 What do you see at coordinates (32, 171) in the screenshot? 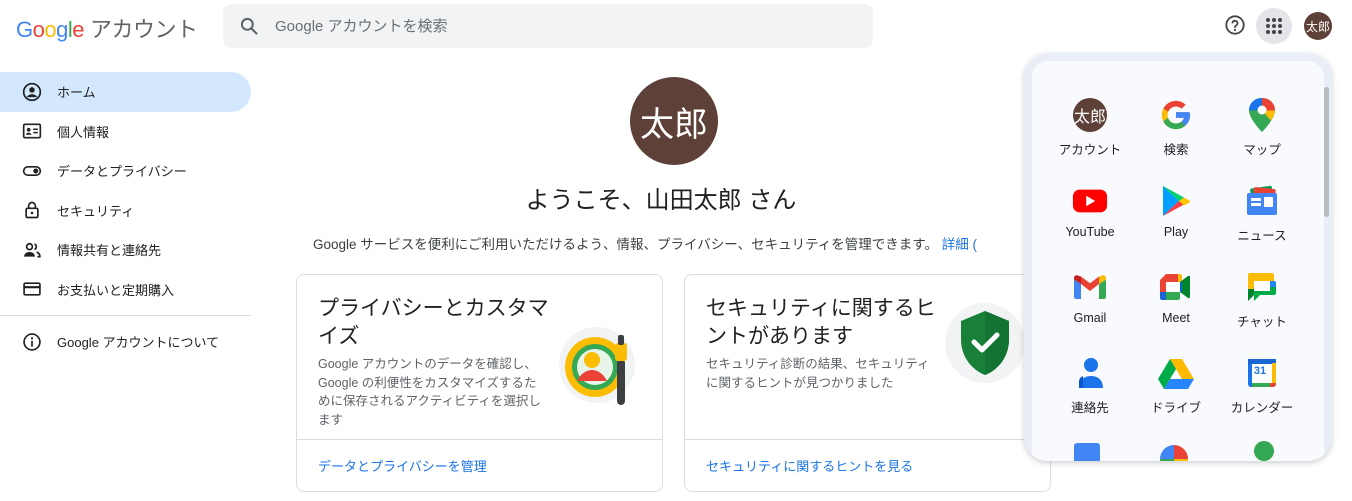
I see `toggle-icon` at bounding box center [32, 171].